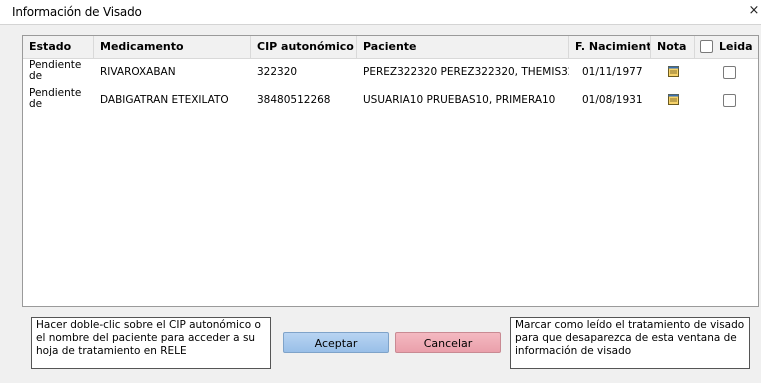 Image resolution: width=761 pixels, height=383 pixels. I want to click on medicamento-cell: DABIGATRAN ETEXILATO, so click(164, 100).